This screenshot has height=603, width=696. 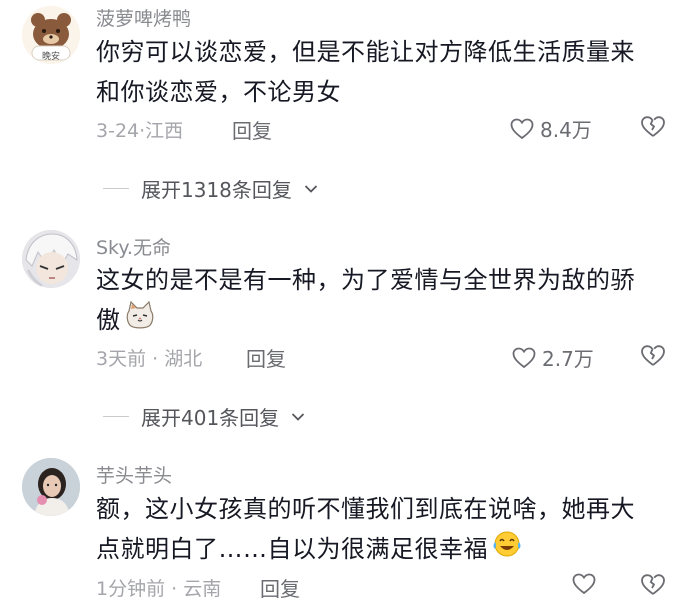 I want to click on comment-text-line-with-emoji: 傲, so click(x=381, y=320).